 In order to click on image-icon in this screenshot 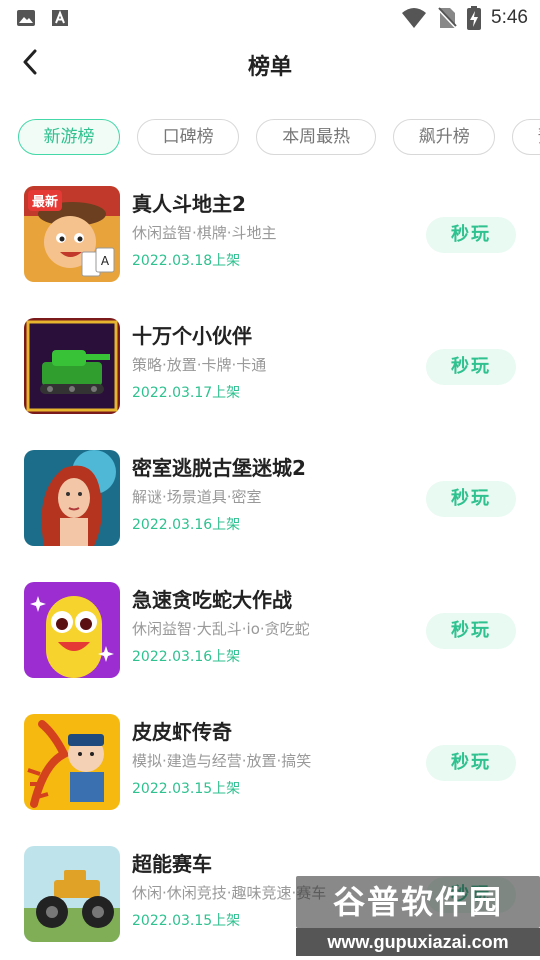, I will do `click(26, 18)`.